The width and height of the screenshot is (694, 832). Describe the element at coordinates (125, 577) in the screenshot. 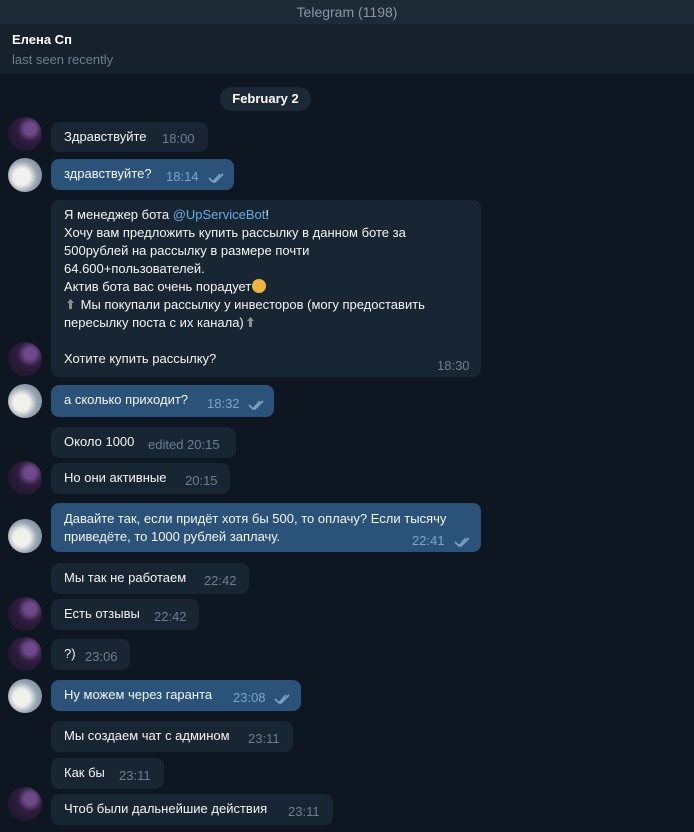

I see `message-text: Мы так не работаем` at that location.